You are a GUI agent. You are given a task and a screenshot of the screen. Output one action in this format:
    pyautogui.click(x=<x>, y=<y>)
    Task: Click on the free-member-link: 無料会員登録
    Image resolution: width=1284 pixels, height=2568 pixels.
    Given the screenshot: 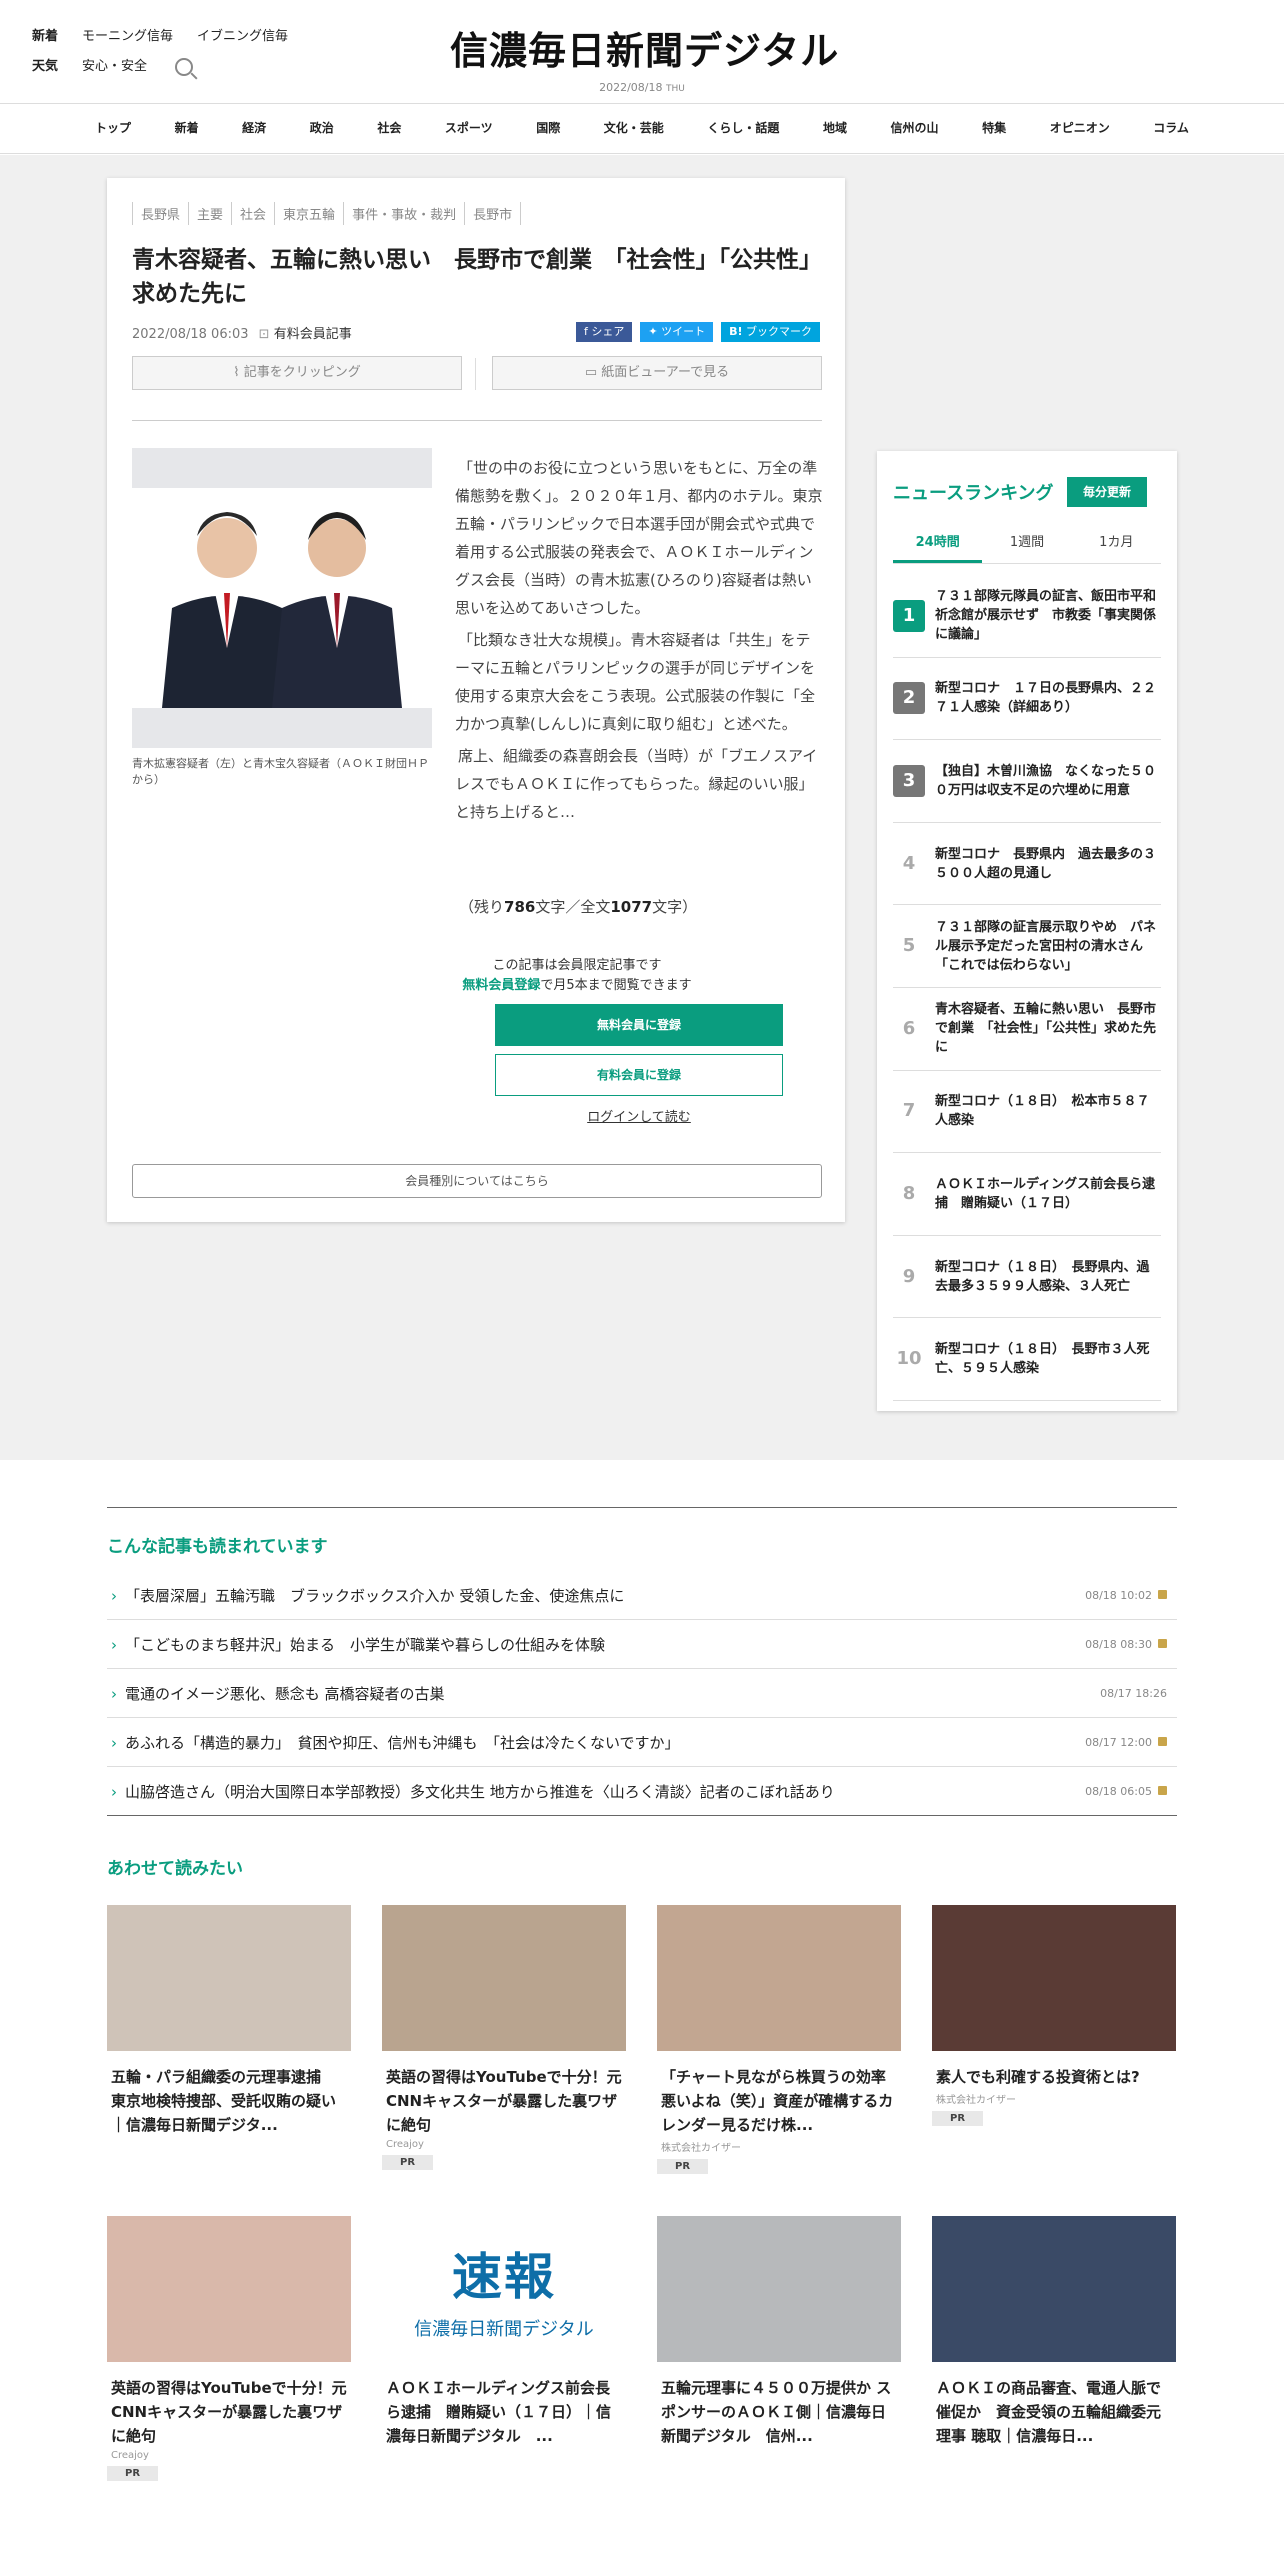 What is the action you would take?
    pyautogui.click(x=501, y=985)
    